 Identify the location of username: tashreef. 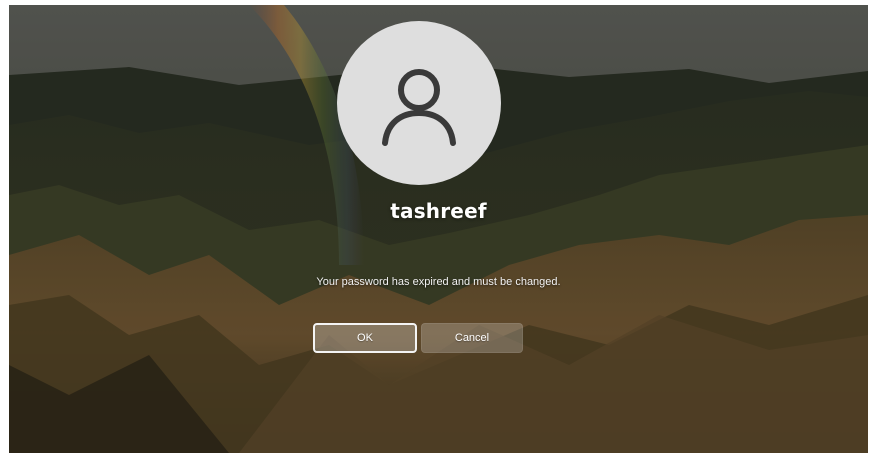
(438, 211).